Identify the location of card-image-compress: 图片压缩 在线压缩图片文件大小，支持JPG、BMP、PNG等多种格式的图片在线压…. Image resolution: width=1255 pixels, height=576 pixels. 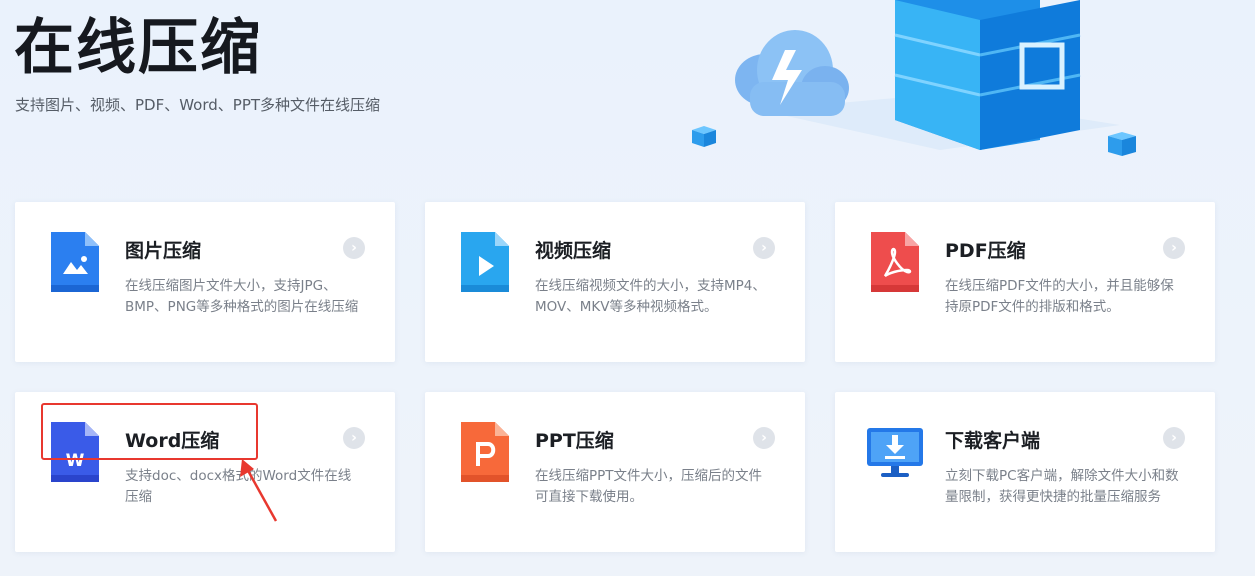
(205, 282).